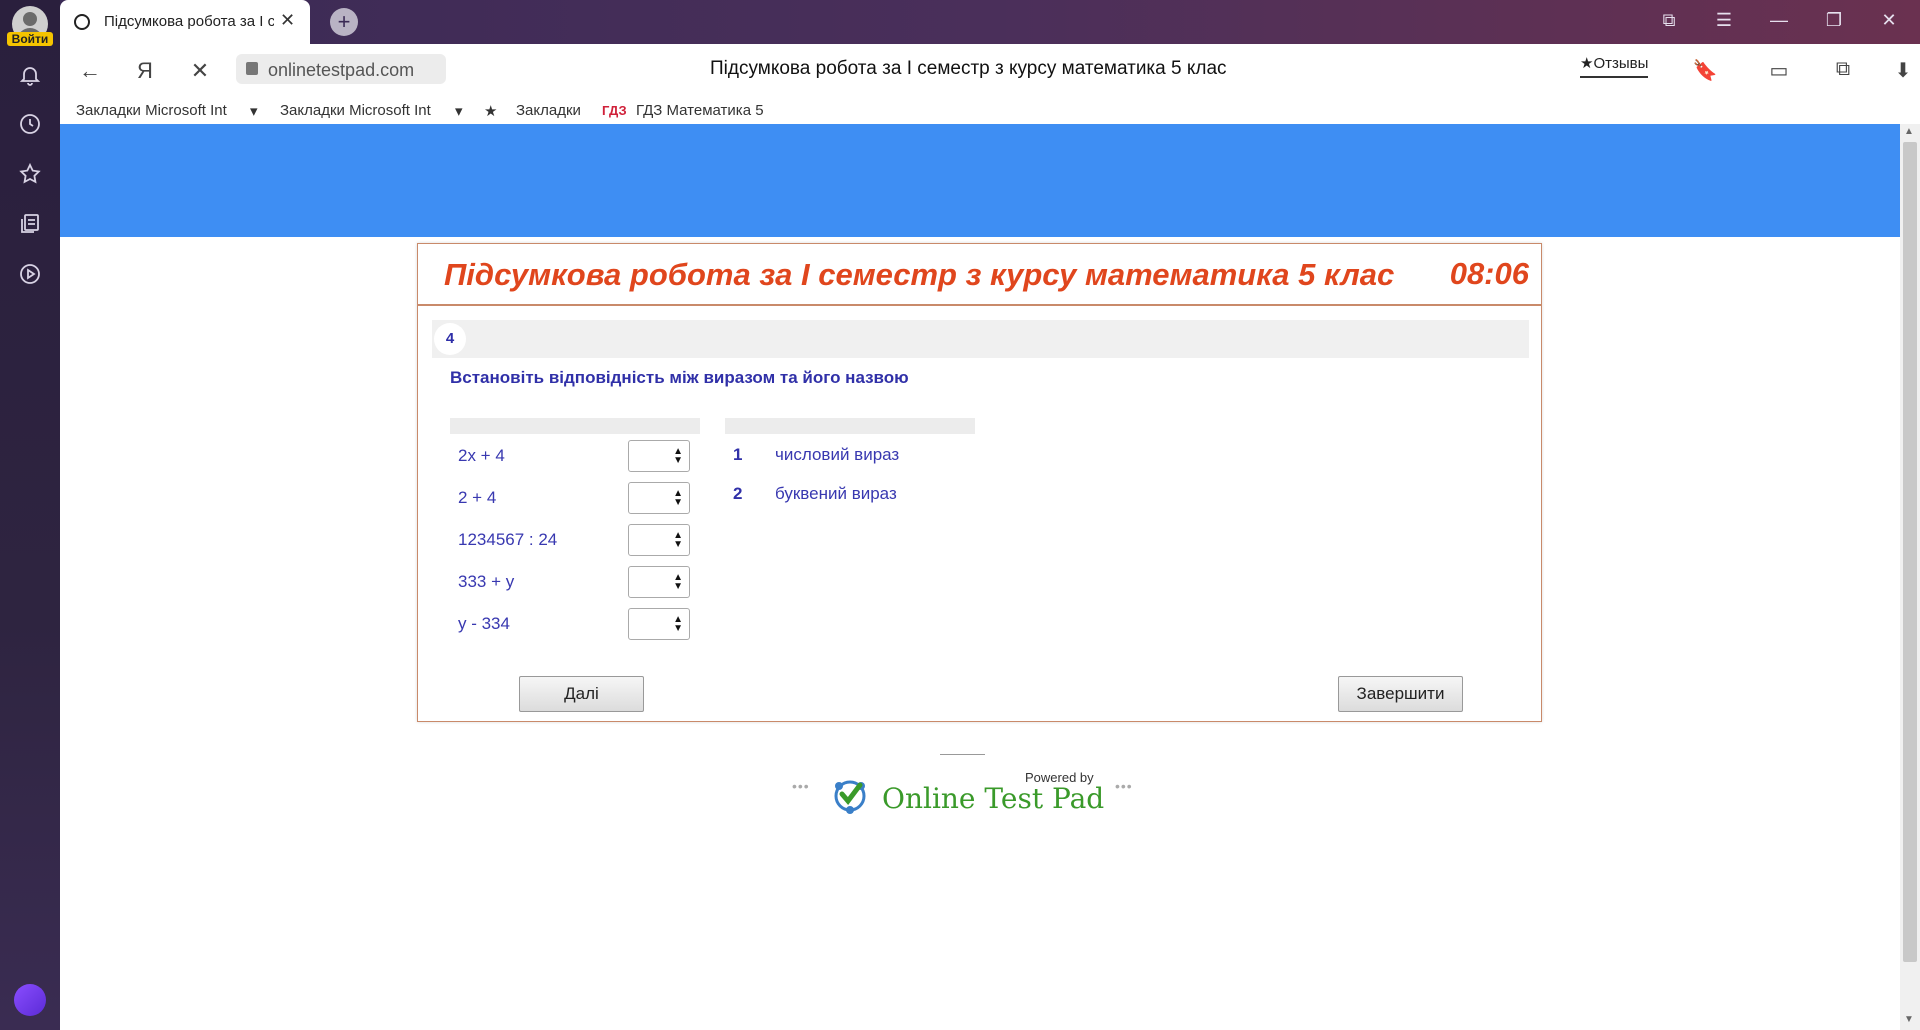  Describe the element at coordinates (90, 71) in the screenshot. I see `back-button: ←` at that location.